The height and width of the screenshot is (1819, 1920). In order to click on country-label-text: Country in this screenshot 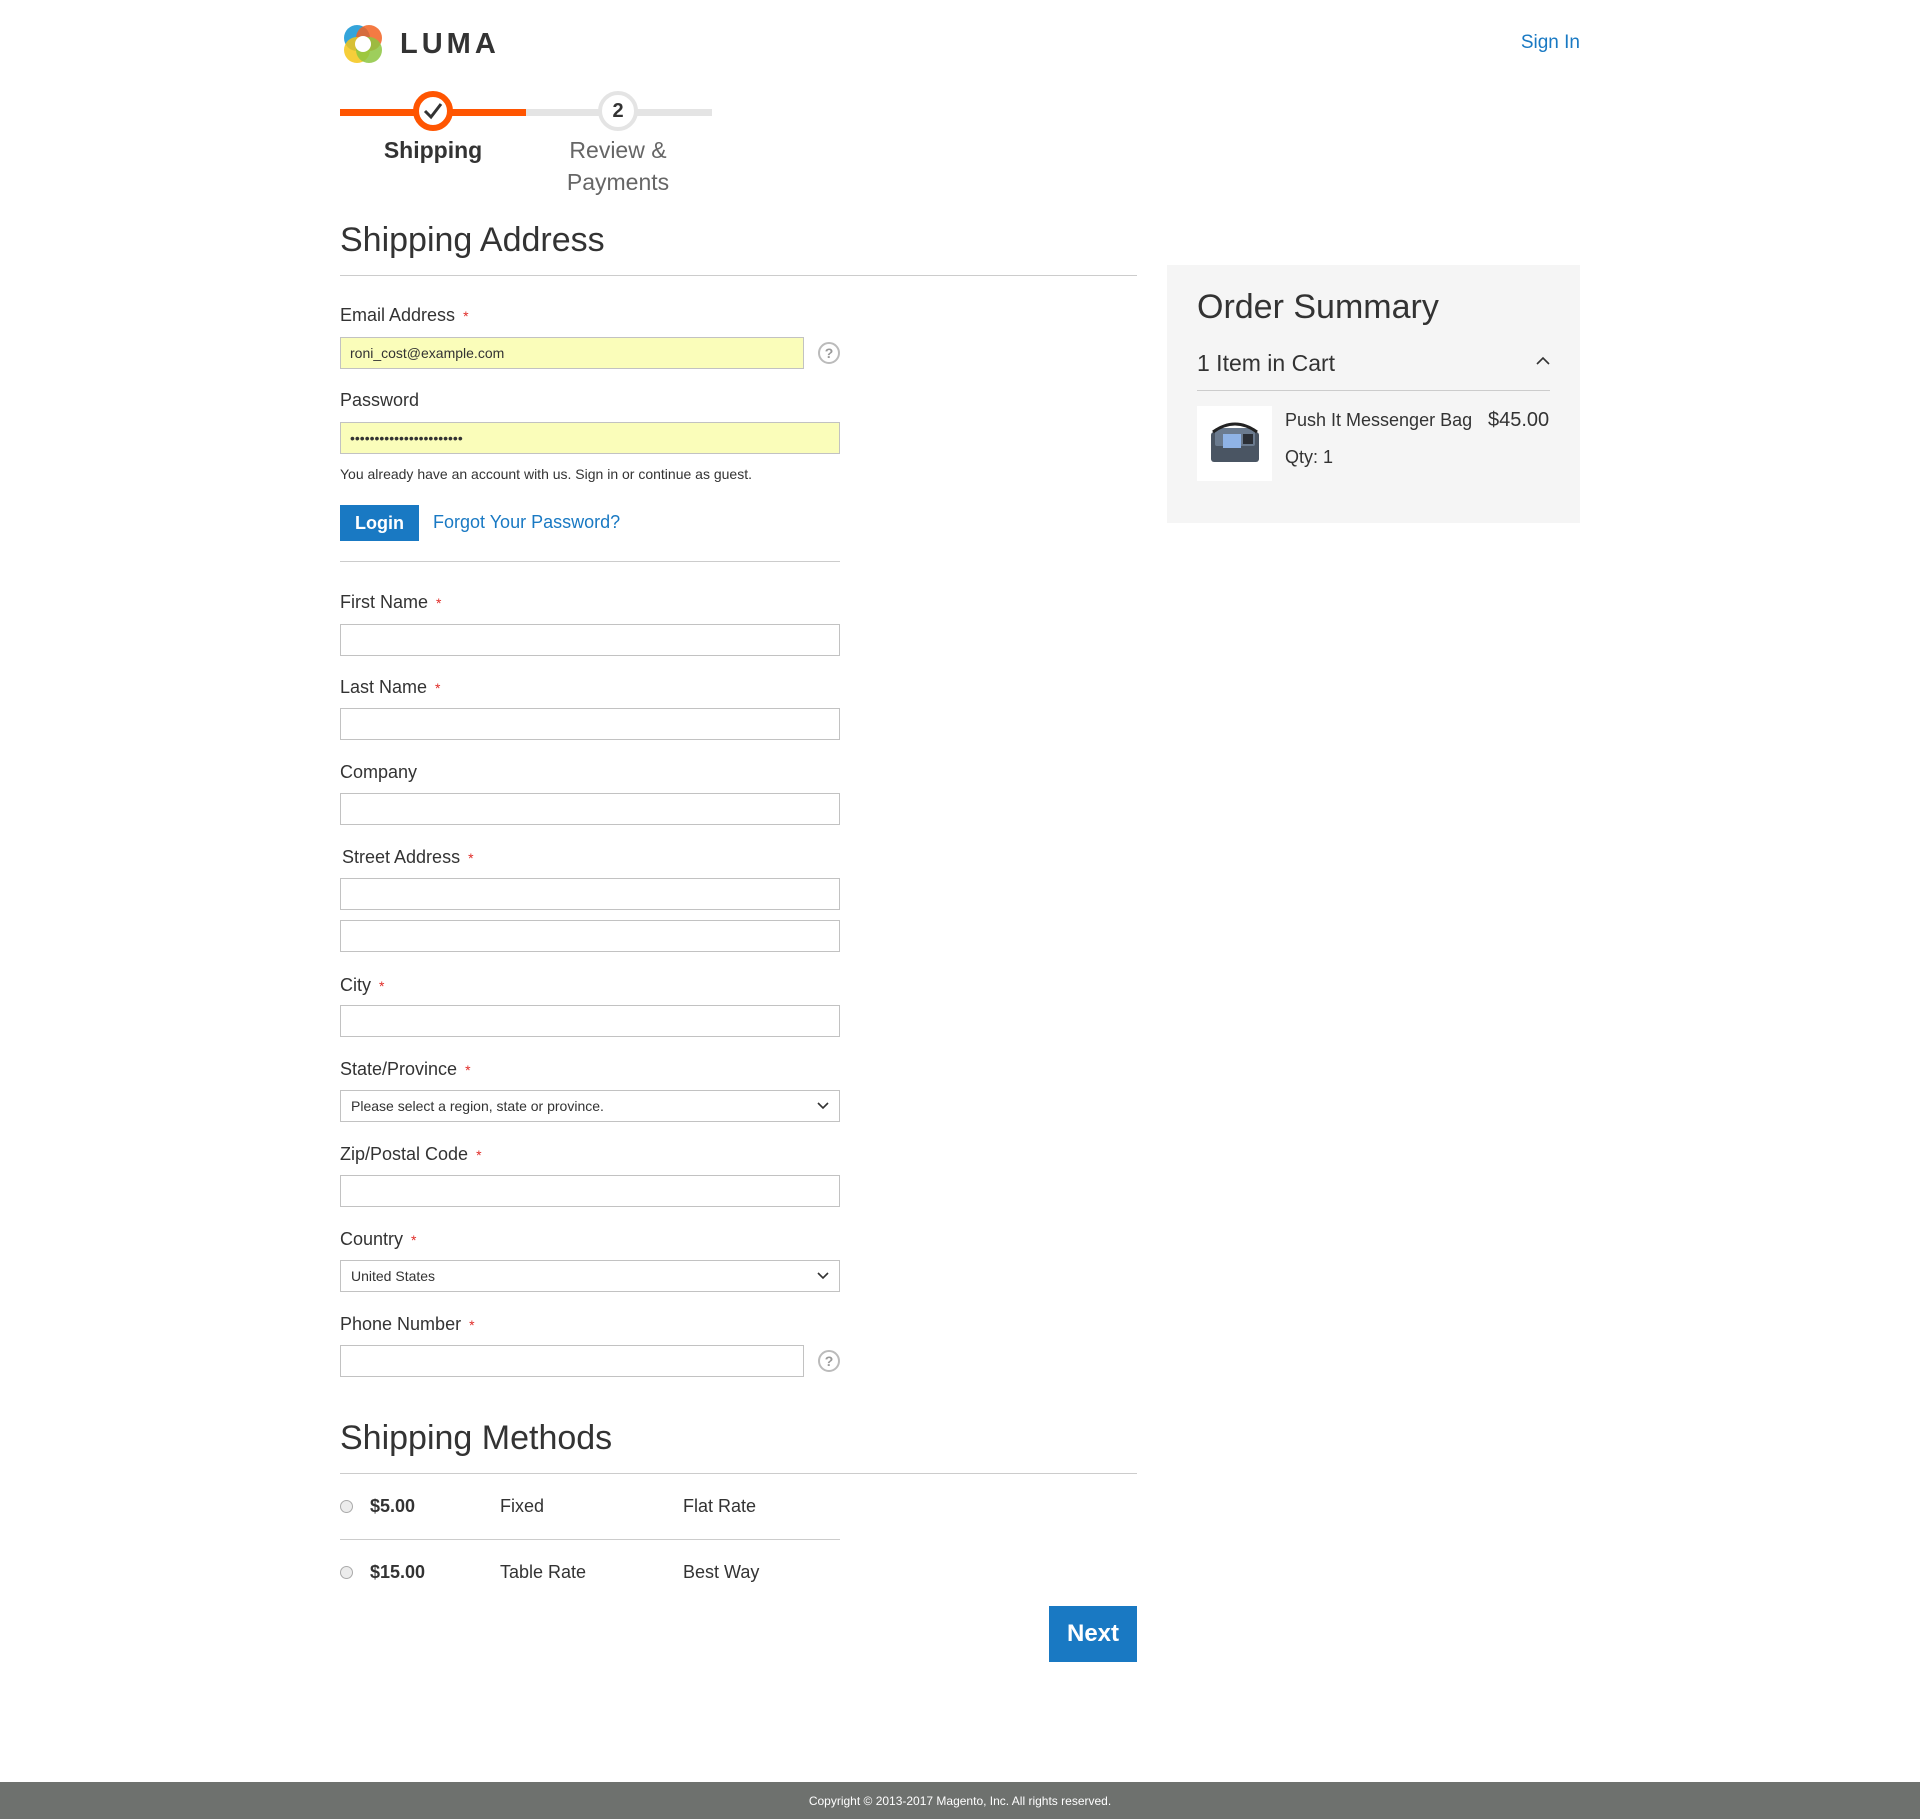, I will do `click(372, 1239)`.